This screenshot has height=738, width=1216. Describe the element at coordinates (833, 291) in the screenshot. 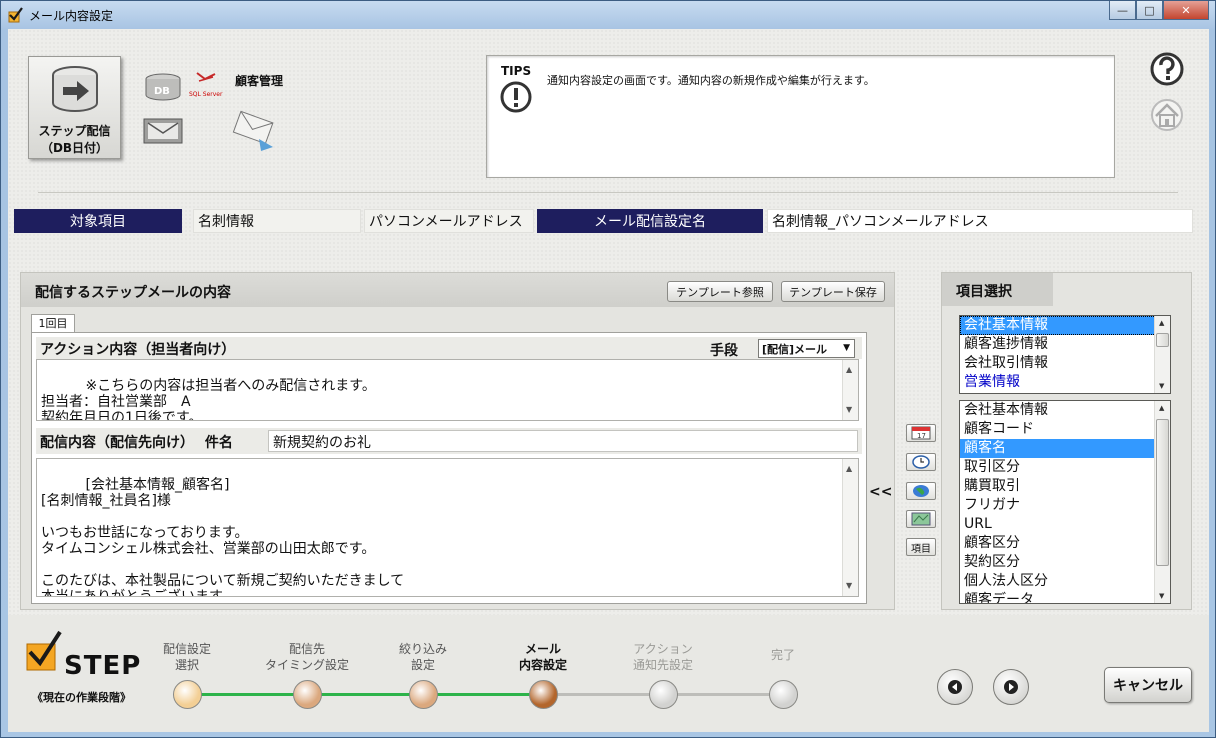

I see `template-save-button: テンプレート保存` at that location.